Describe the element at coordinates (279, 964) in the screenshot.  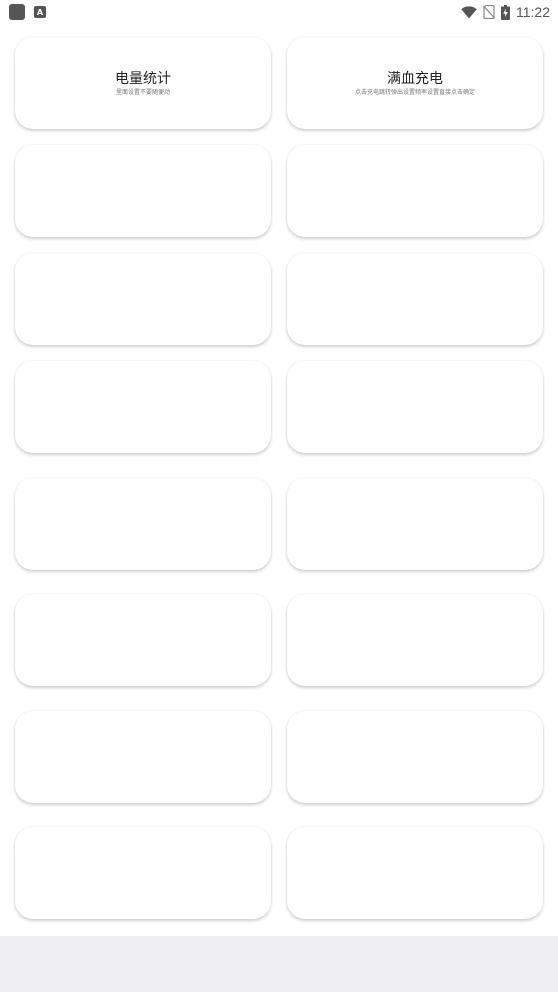
I see `bottom-bar` at that location.